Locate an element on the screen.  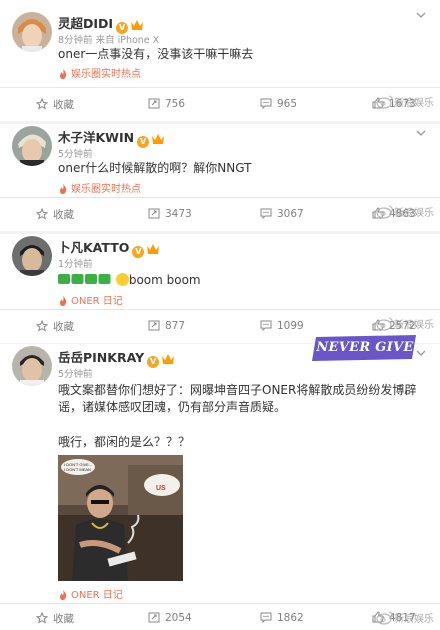
money-emoji-icon is located at coordinates (87, 280).